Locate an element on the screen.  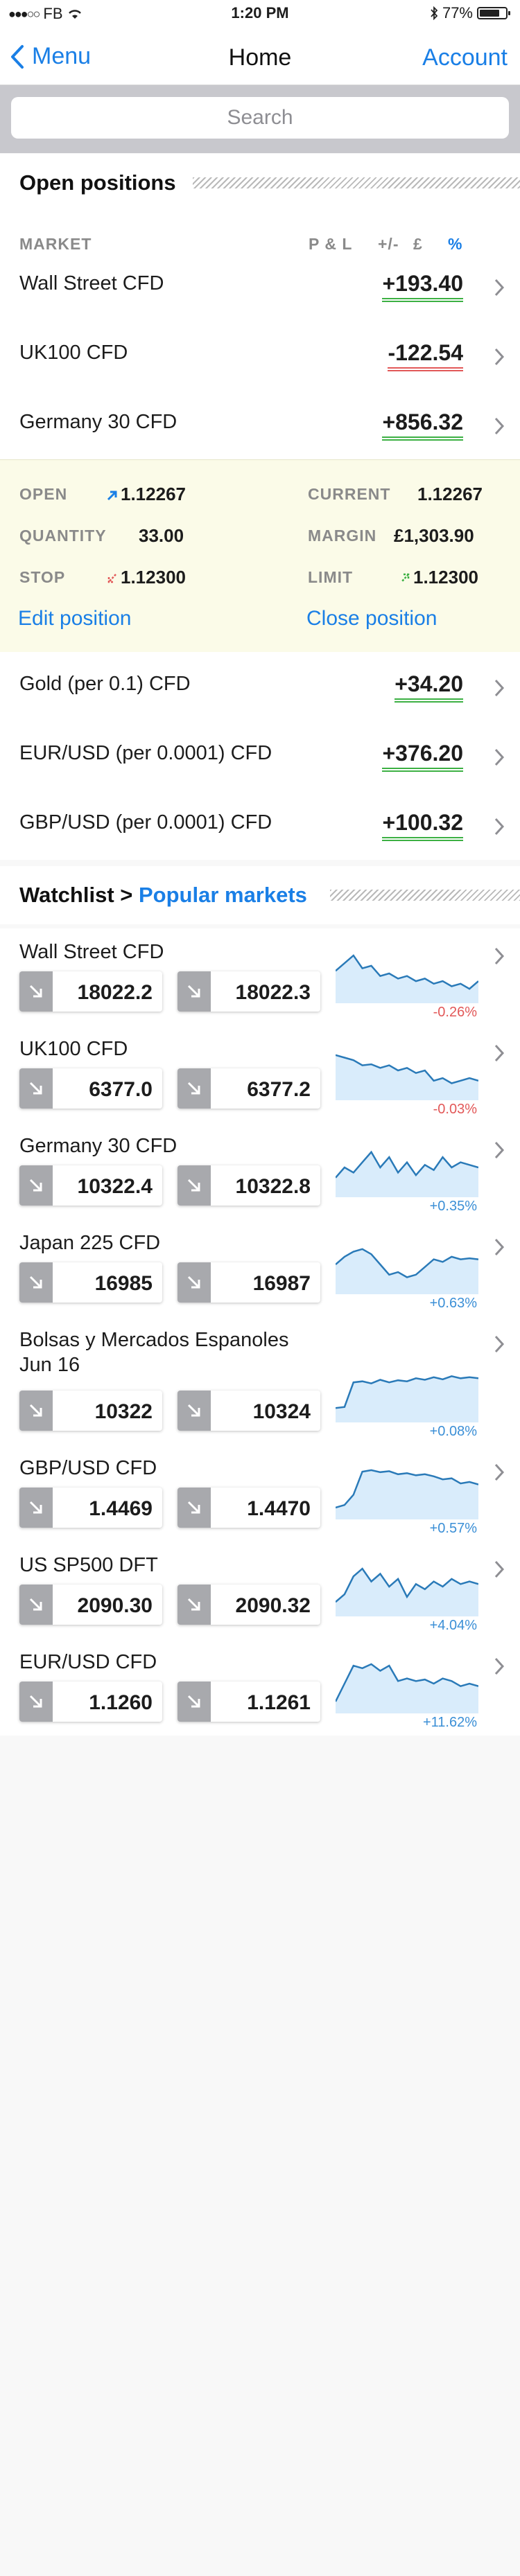
position-row: Wall Street CFD +193.40 is located at coordinates (260, 286).